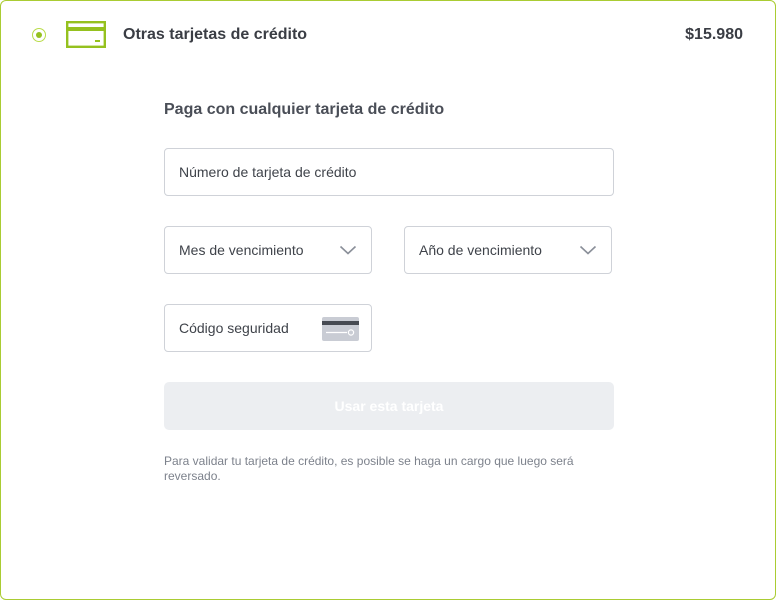 The image size is (776, 600). I want to click on expiry-year-select: Año de vencimiento, so click(508, 250).